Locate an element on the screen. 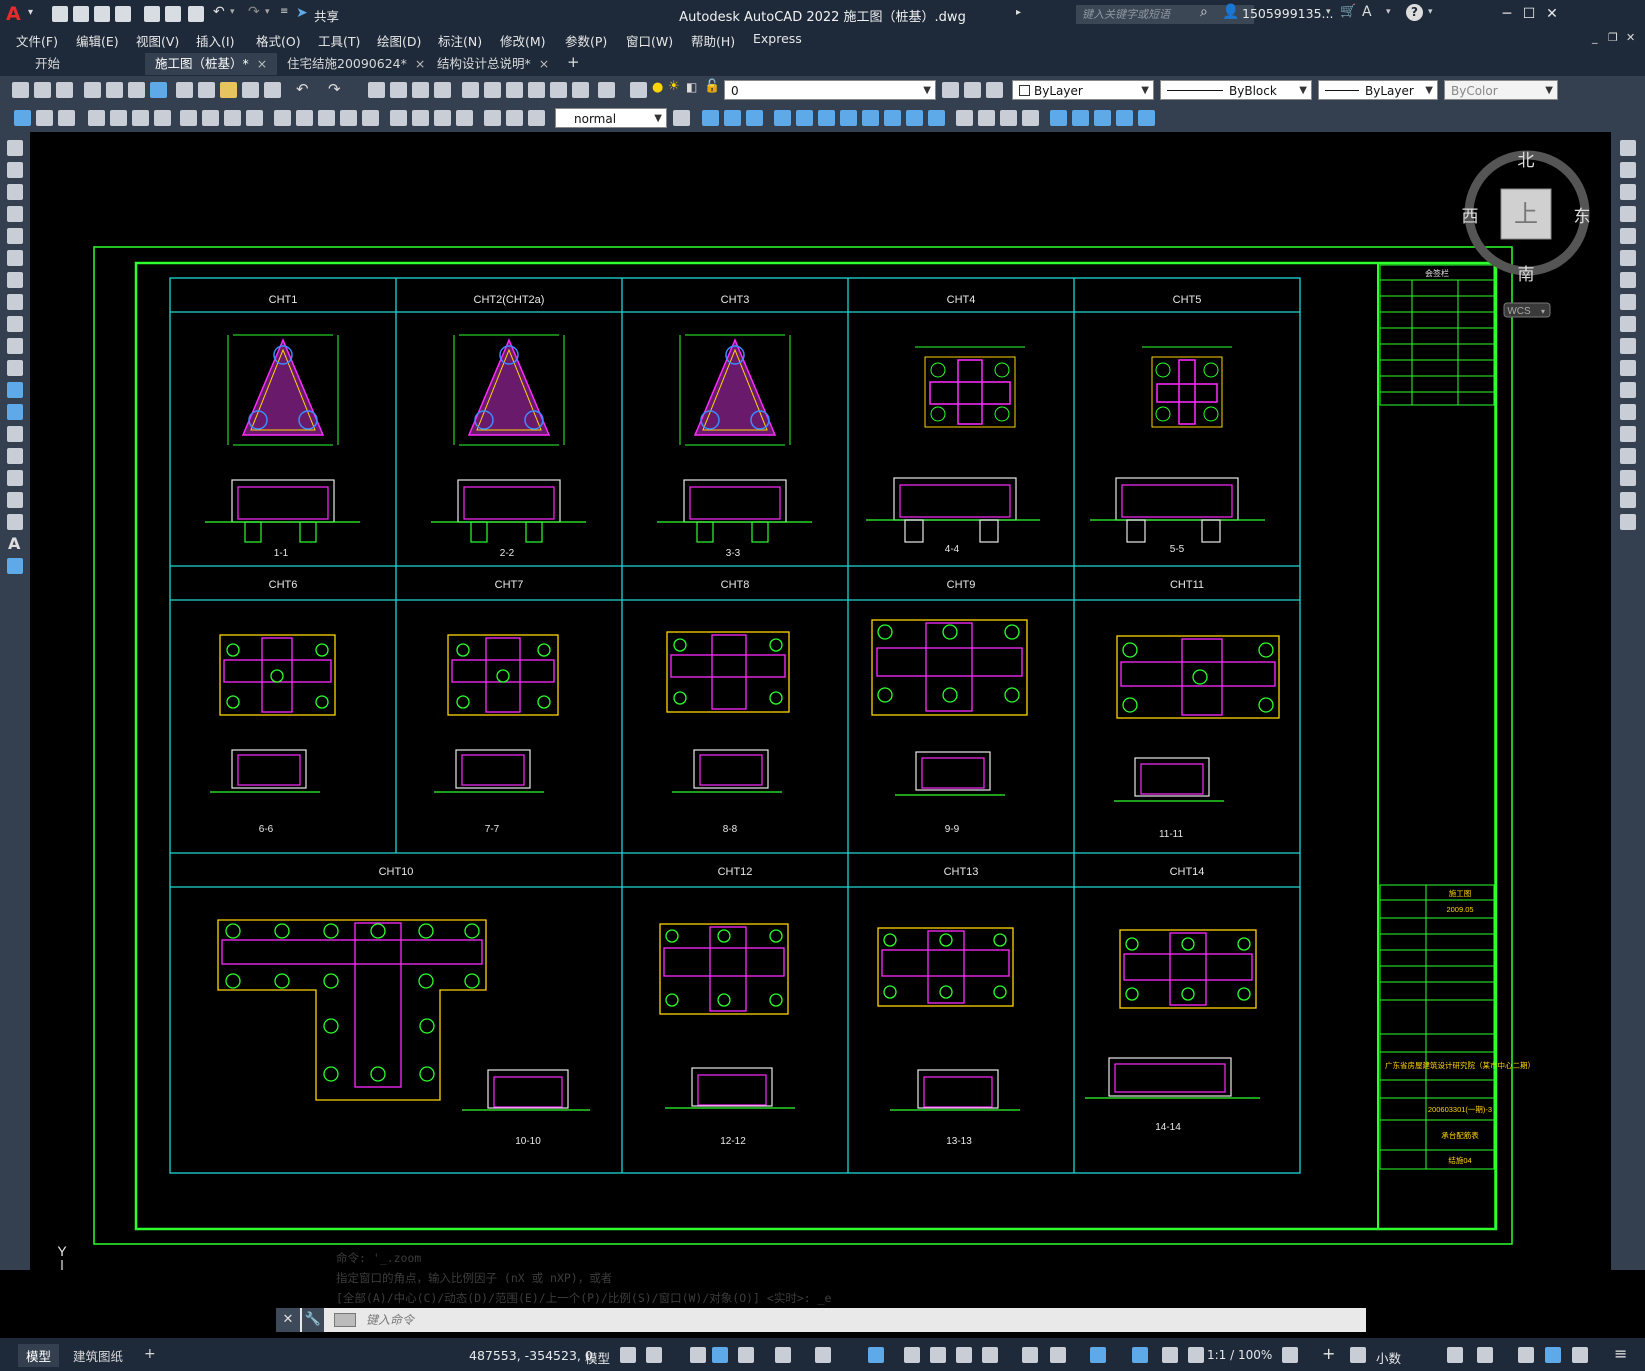 Image resolution: width=1645 pixels, height=1371 pixels. quick-properties-icon is located at coordinates (1455, 1355).